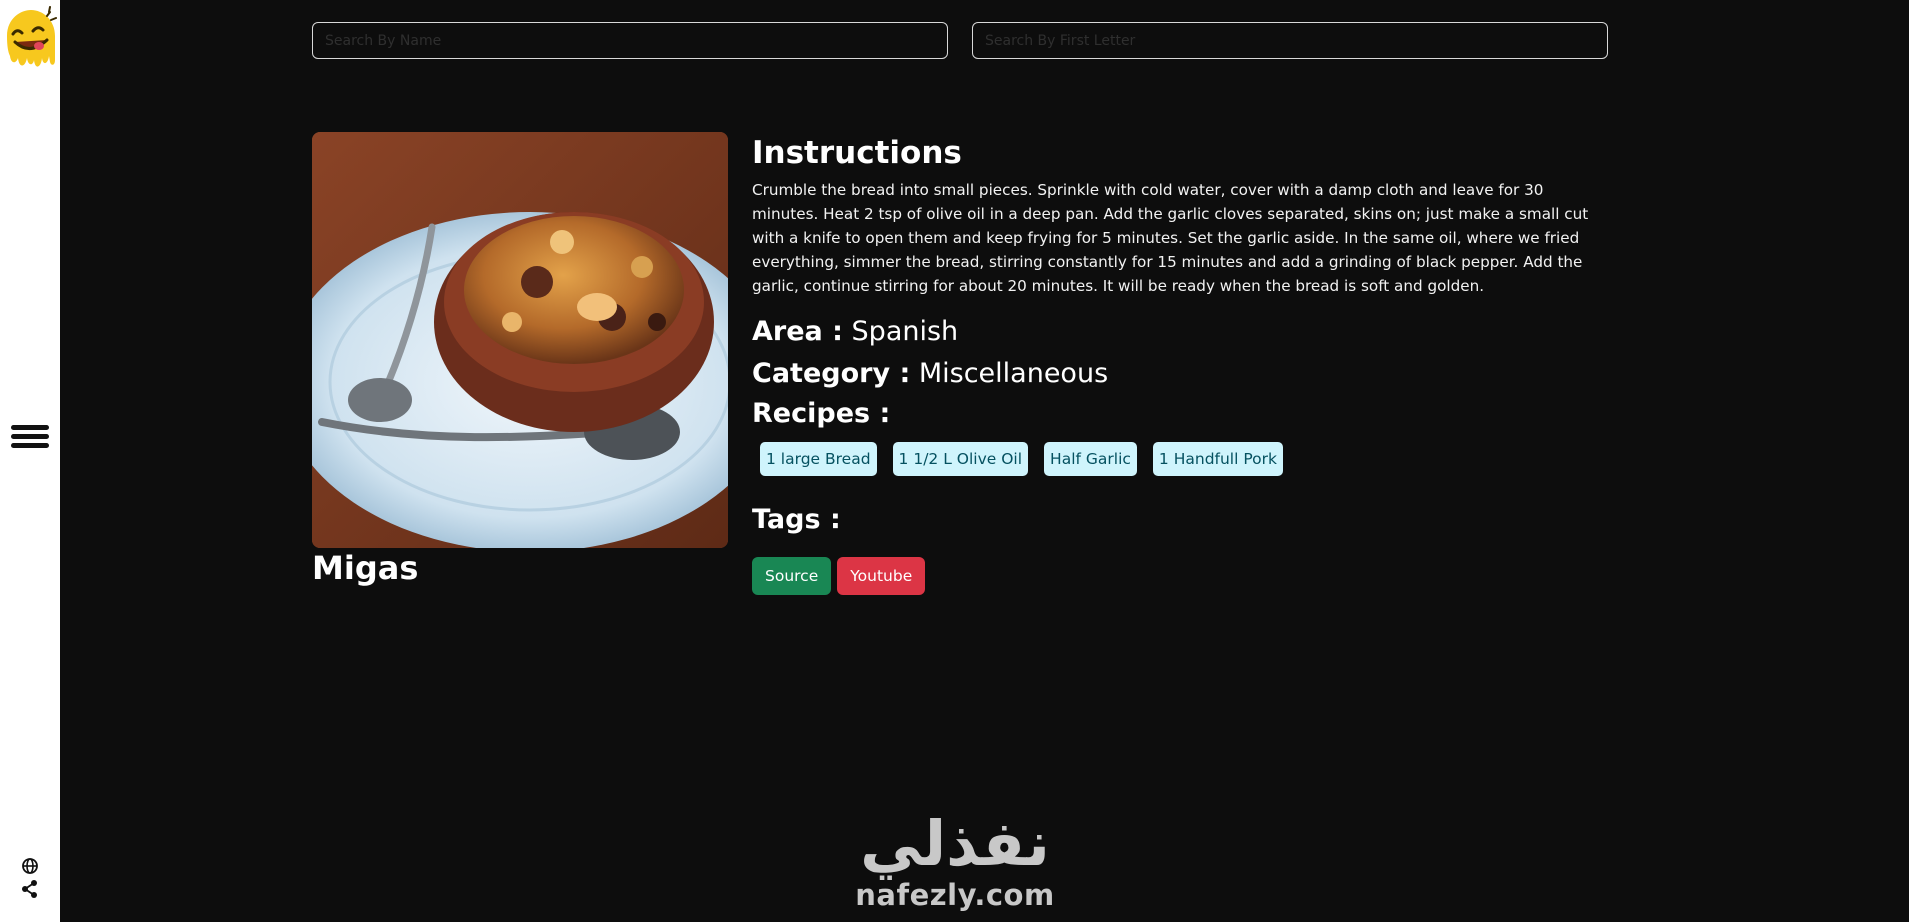  Describe the element at coordinates (1217, 459) in the screenshot. I see `recipe-chip: 1 Handfull Pork` at that location.